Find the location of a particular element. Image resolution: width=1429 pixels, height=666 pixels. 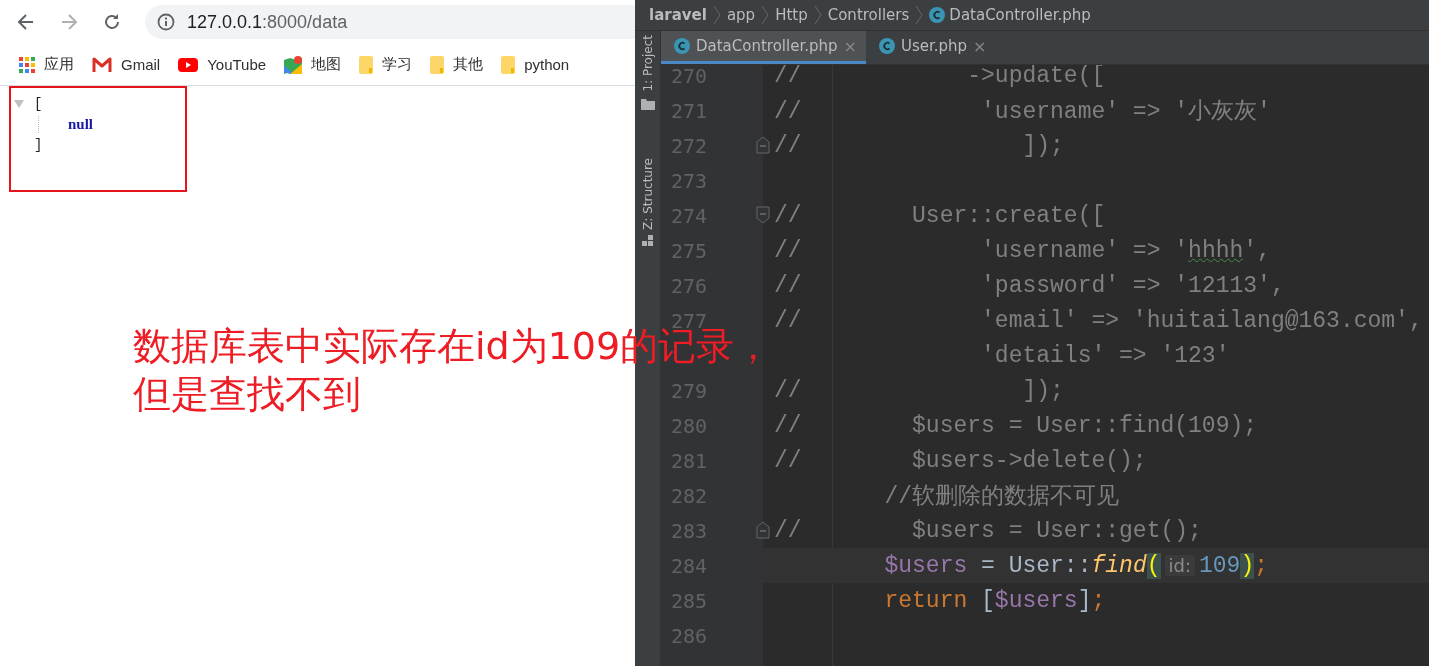

json-bracket: [ is located at coordinates (38, 104).